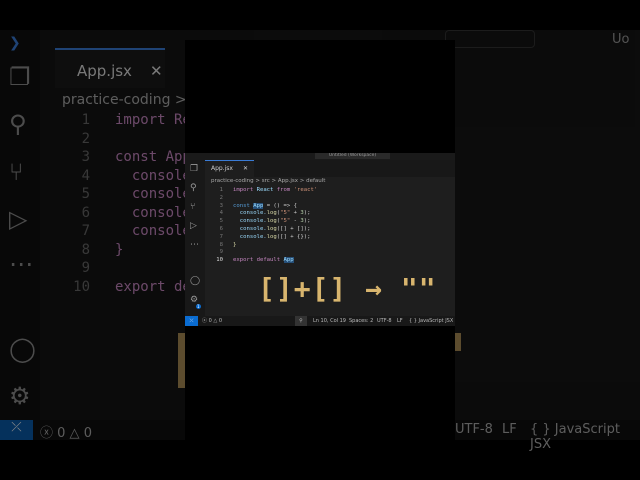  What do you see at coordinates (153, 120) in the screenshot?
I see `code-line: import Re` at bounding box center [153, 120].